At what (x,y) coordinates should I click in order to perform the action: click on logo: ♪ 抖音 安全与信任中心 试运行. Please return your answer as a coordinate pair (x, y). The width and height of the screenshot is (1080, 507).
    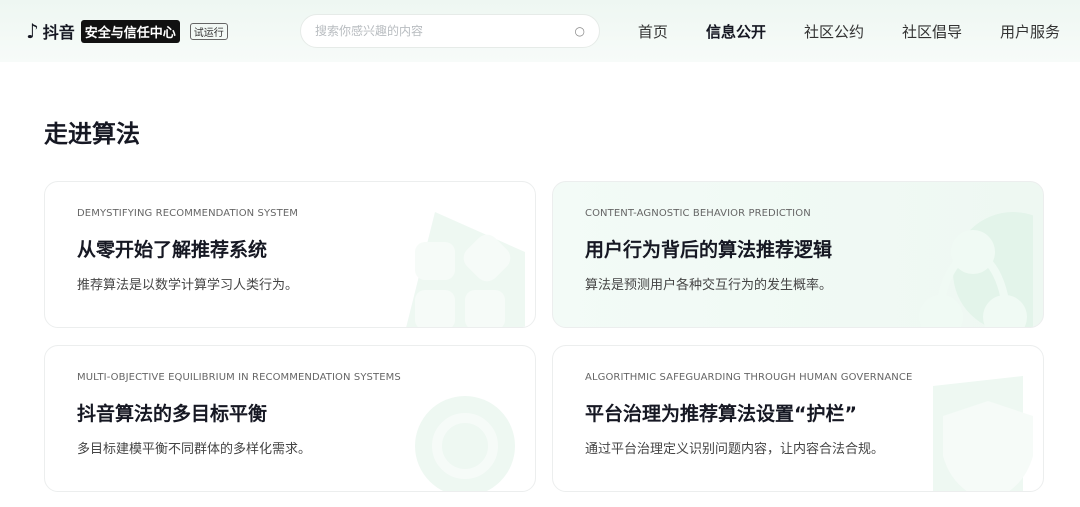
    Looking at the image, I should click on (127, 31).